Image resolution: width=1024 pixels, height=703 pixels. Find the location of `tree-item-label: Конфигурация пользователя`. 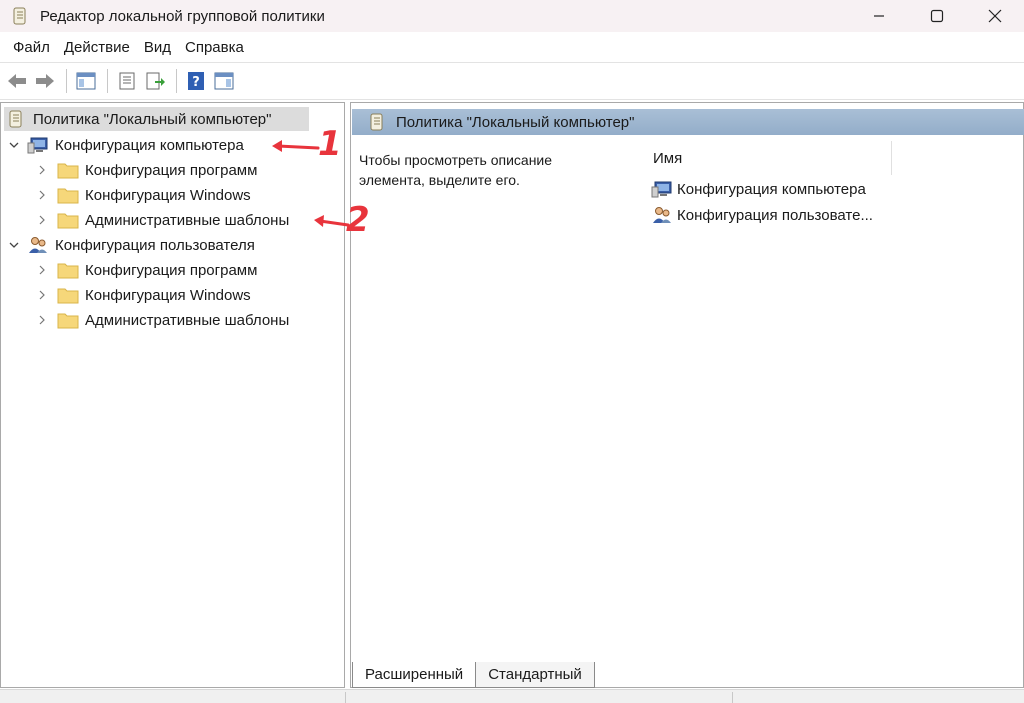

tree-item-label: Конфигурация пользователя is located at coordinates (155, 245).